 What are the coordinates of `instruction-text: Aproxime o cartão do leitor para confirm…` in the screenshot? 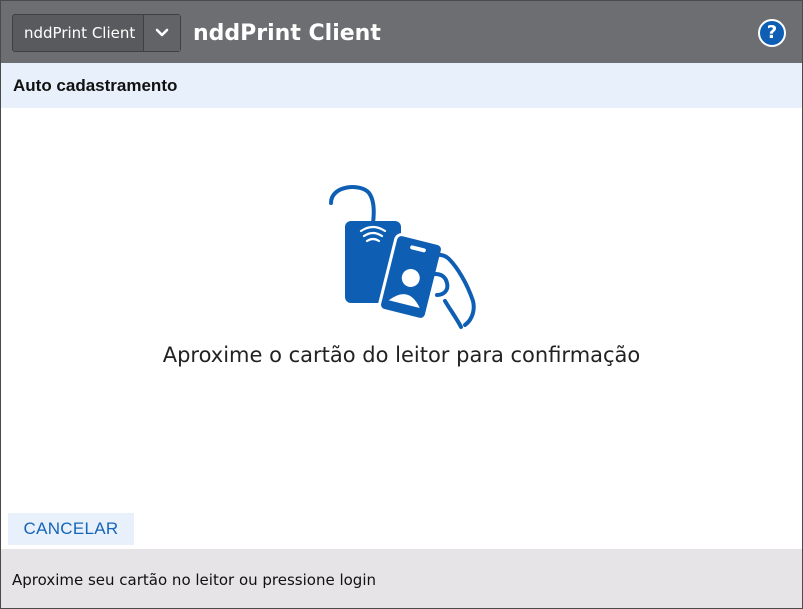 It's located at (401, 355).